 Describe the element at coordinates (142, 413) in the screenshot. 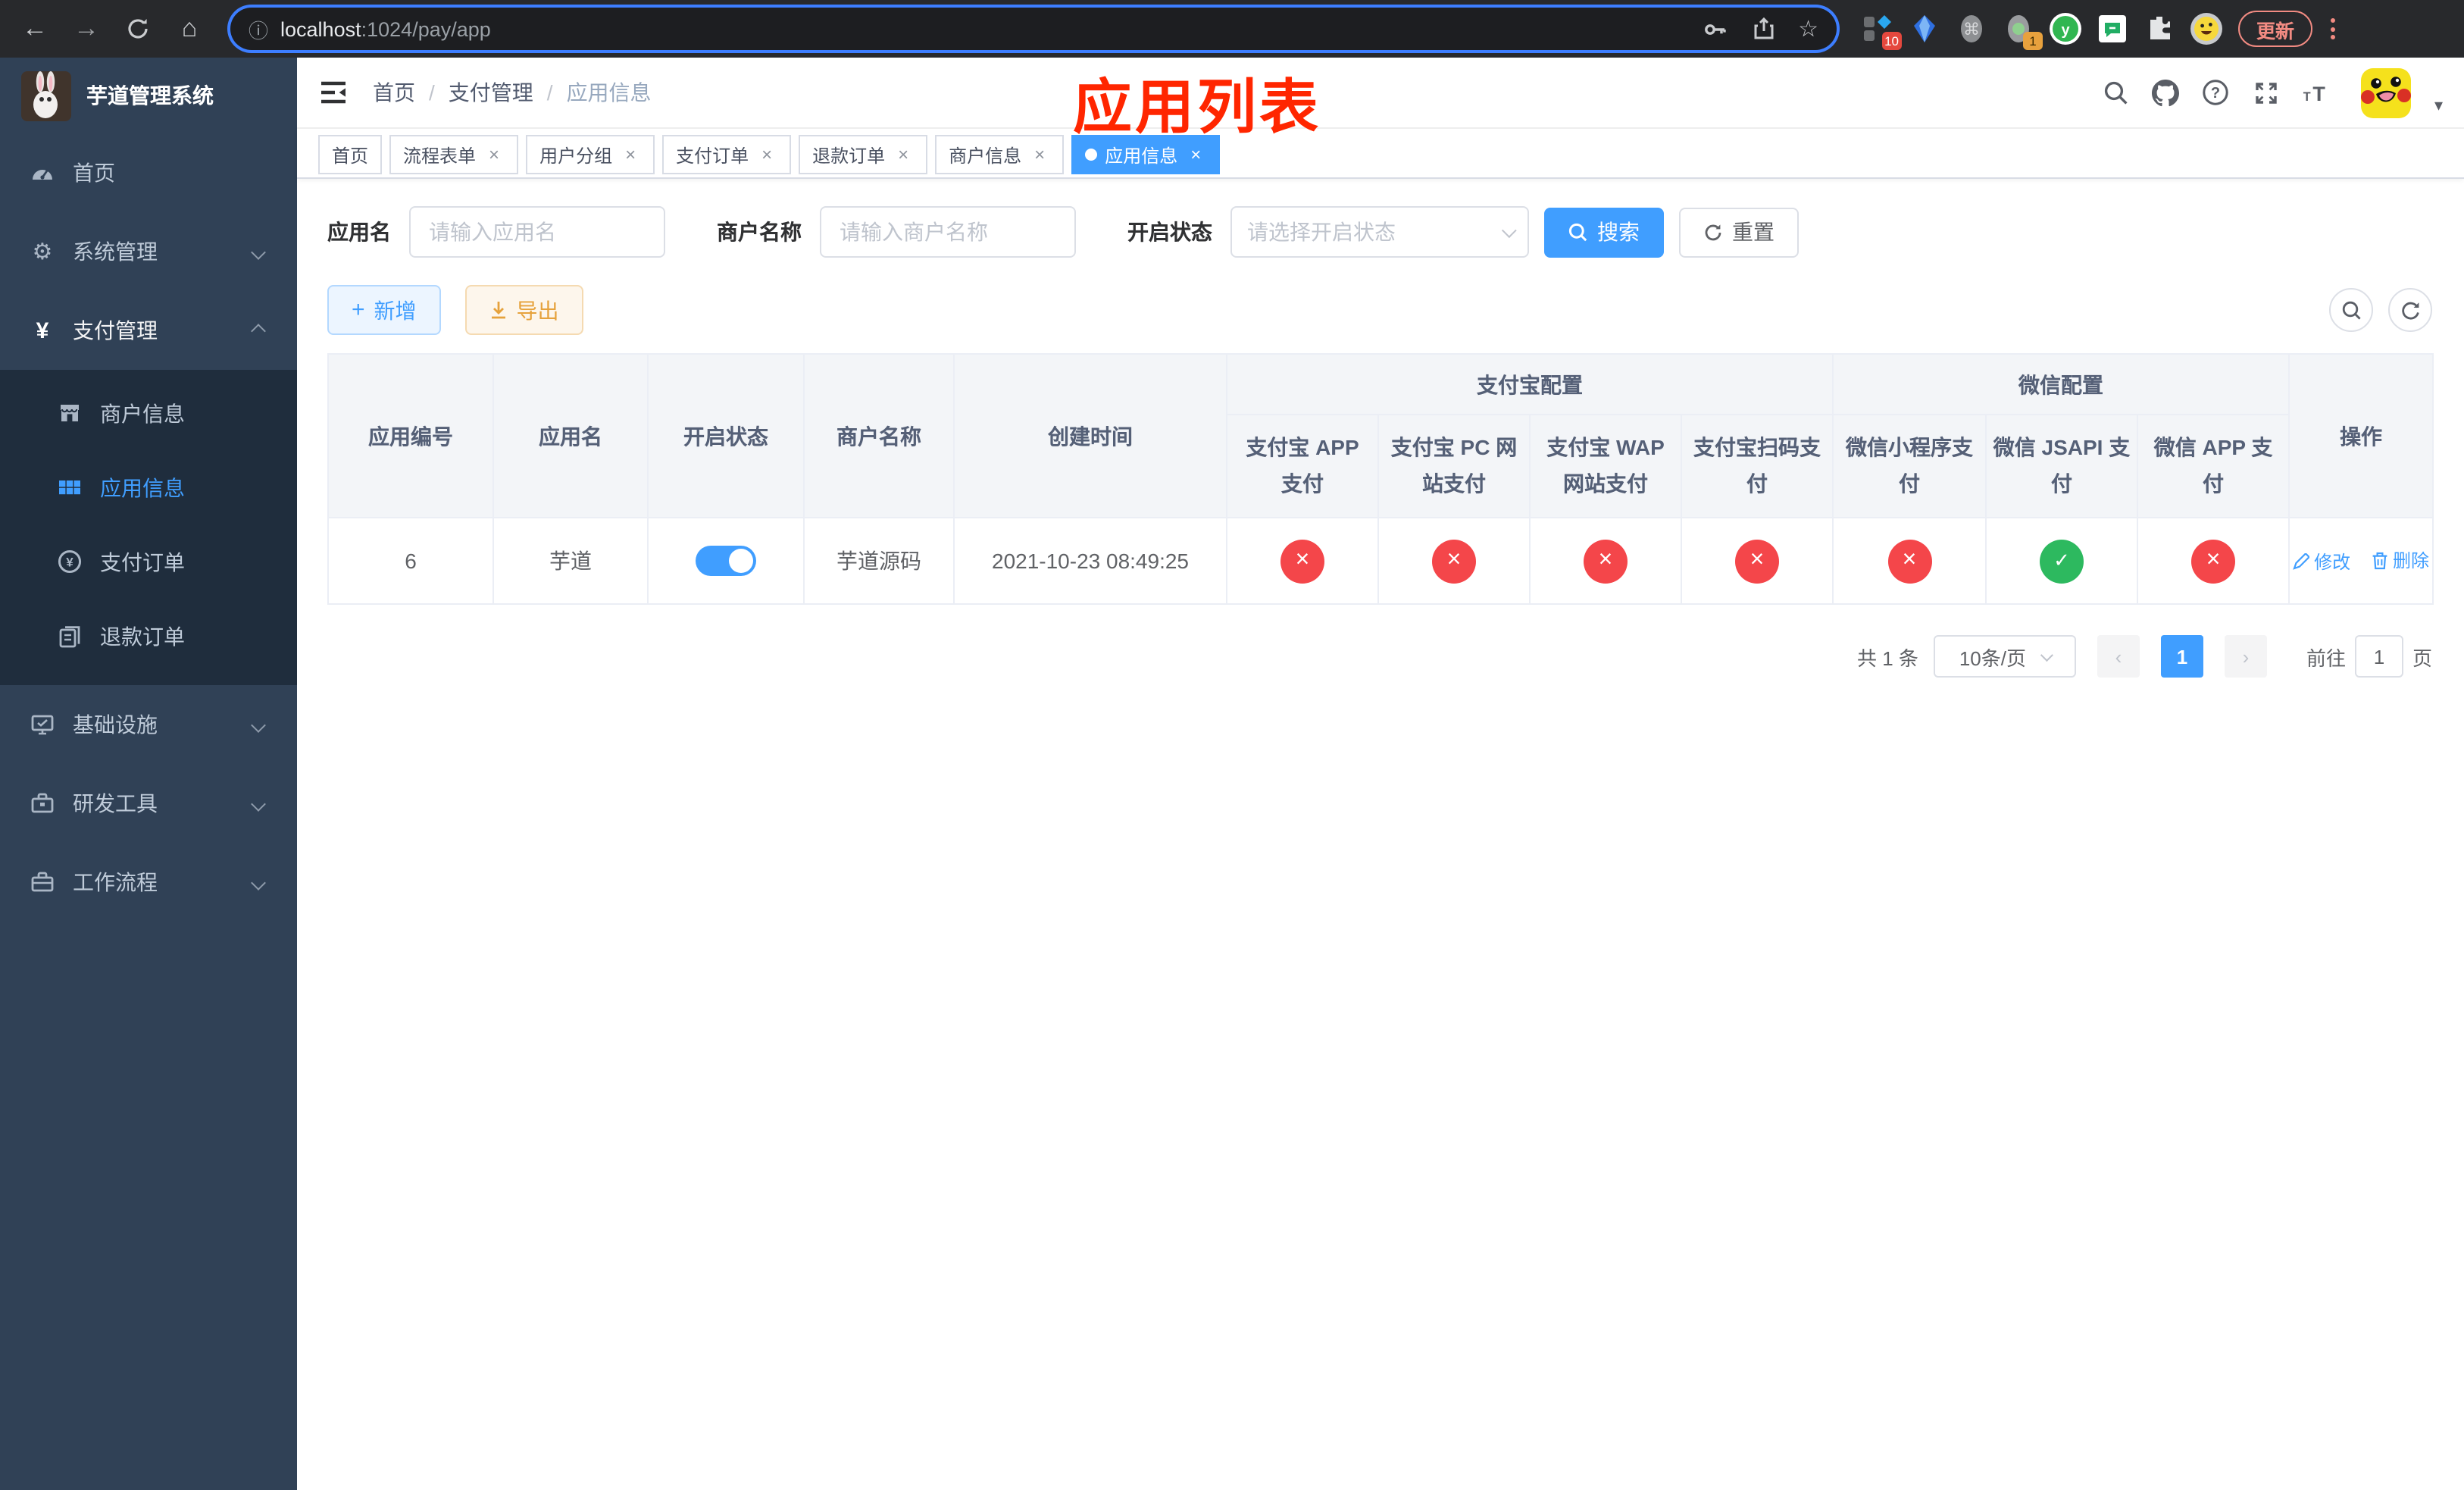

I see `sidebar-item-label: 商户信息` at that location.